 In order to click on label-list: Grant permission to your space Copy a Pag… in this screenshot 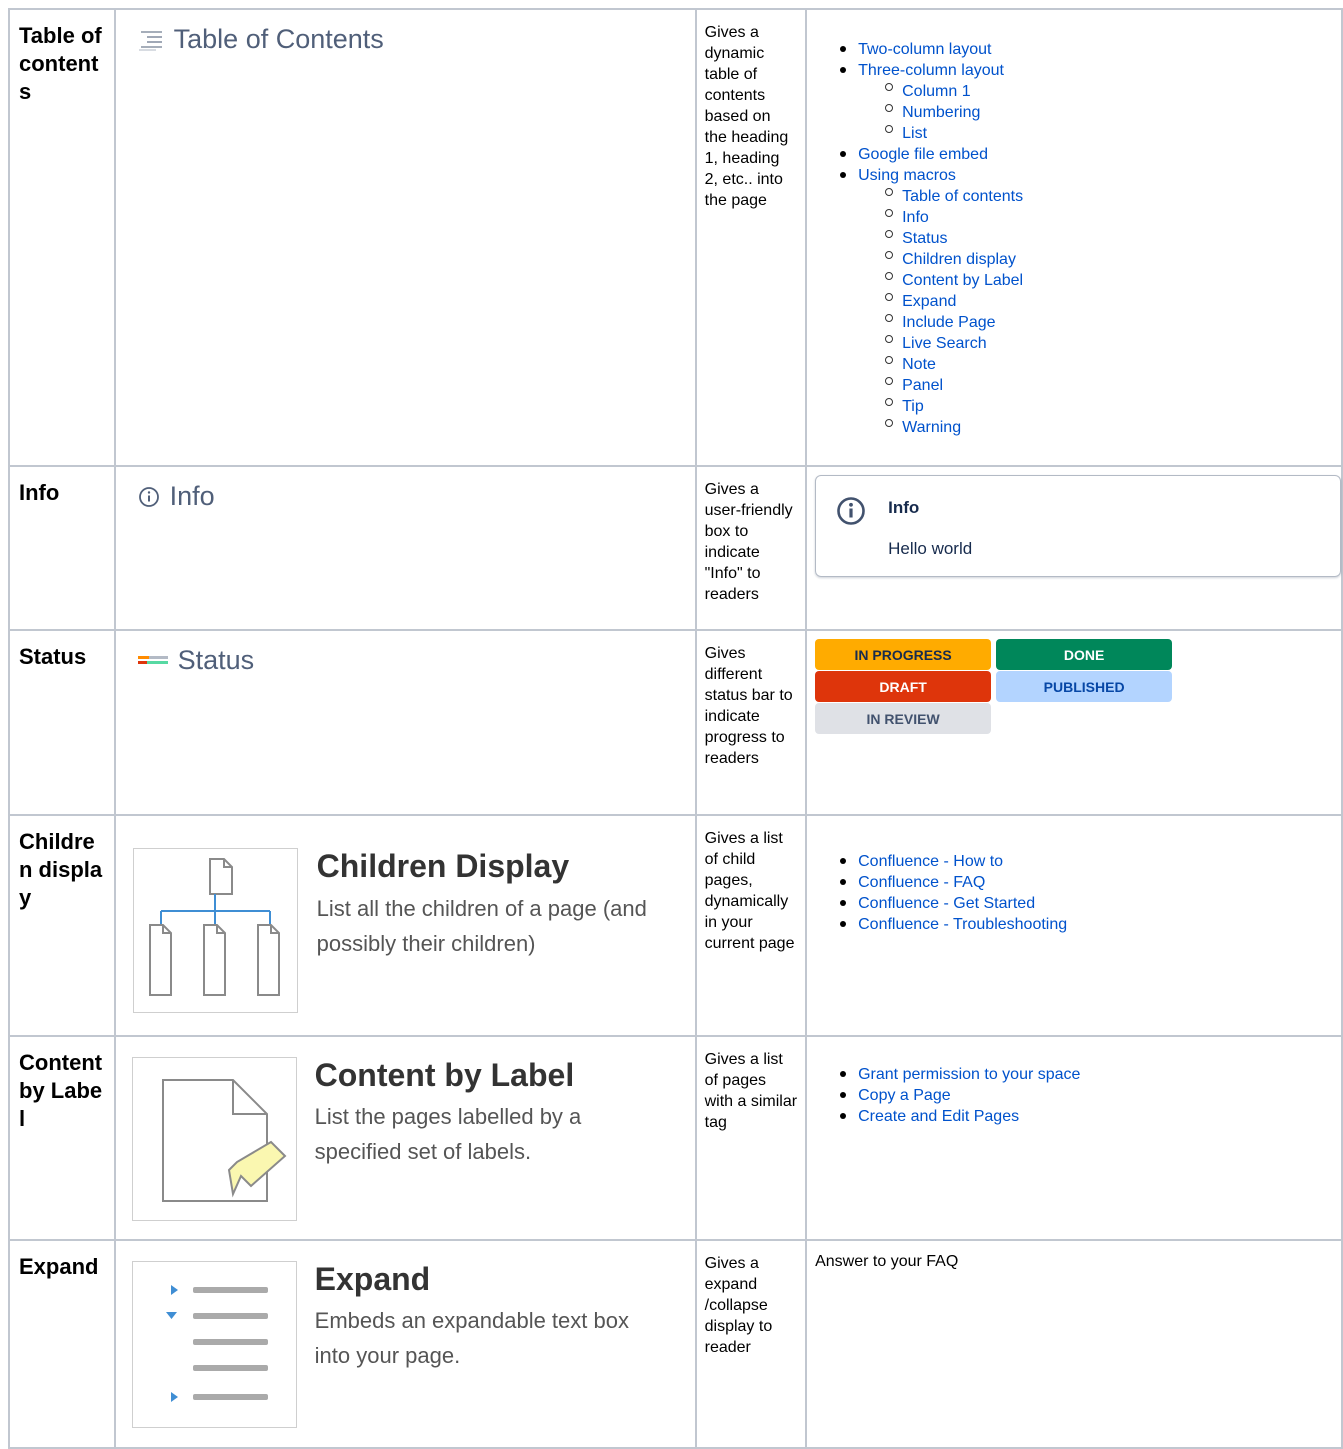, I will do `click(947, 1095)`.